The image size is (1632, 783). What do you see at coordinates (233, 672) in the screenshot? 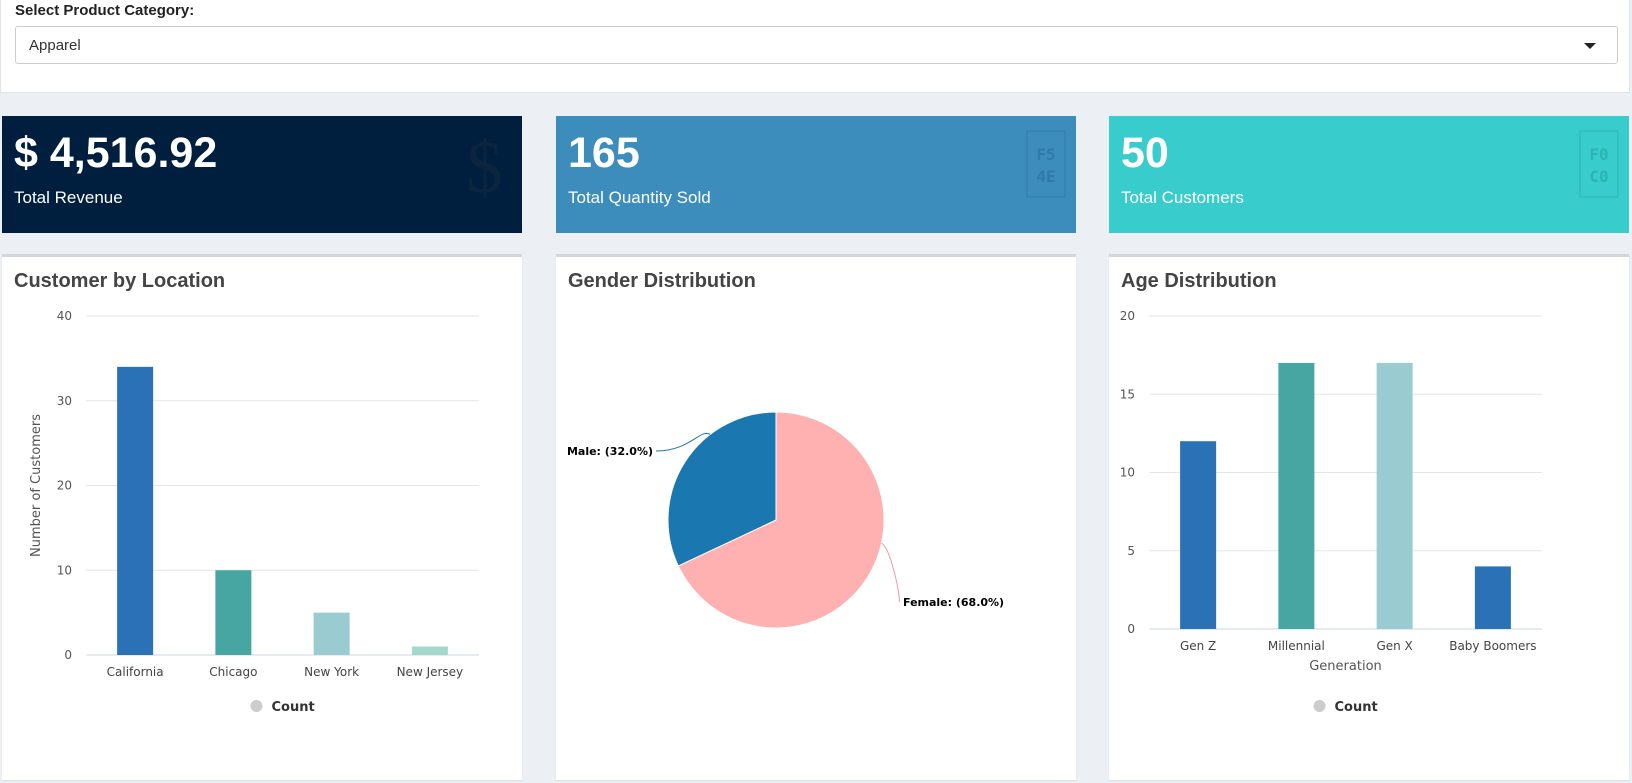
I see `x-tick-label: Chicago` at bounding box center [233, 672].